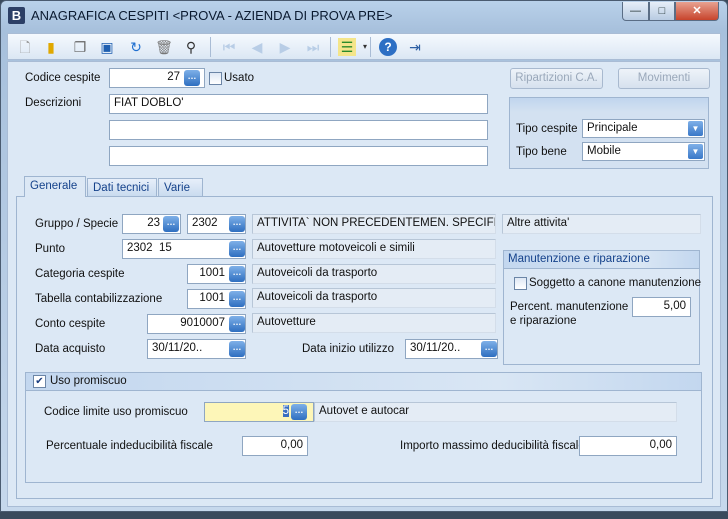  I want to click on ripartizioni-button: Ripartizioni C.A., so click(556, 78).